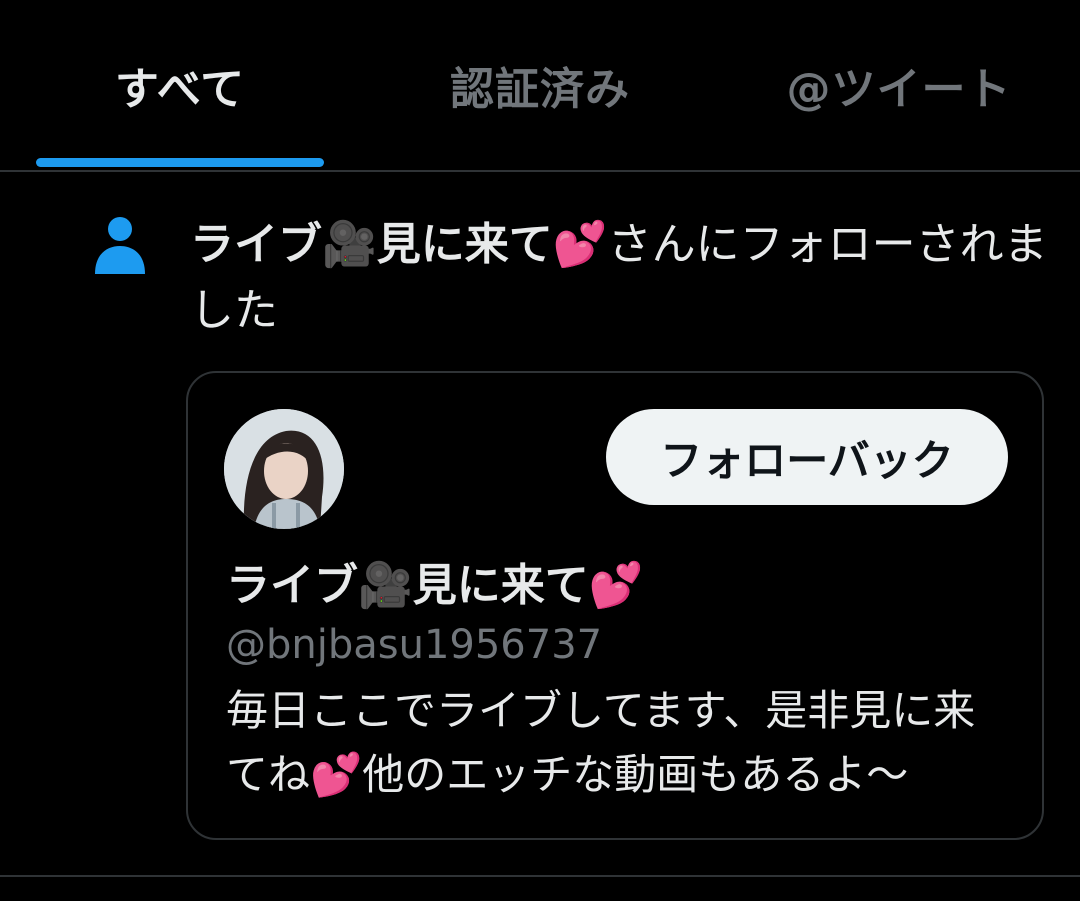  What do you see at coordinates (601, 742) in the screenshot?
I see `card-bio: 毎日ここでライブしてます、是非見に来てね💕他のエッチな動画もあるよ〜` at bounding box center [601, 742].